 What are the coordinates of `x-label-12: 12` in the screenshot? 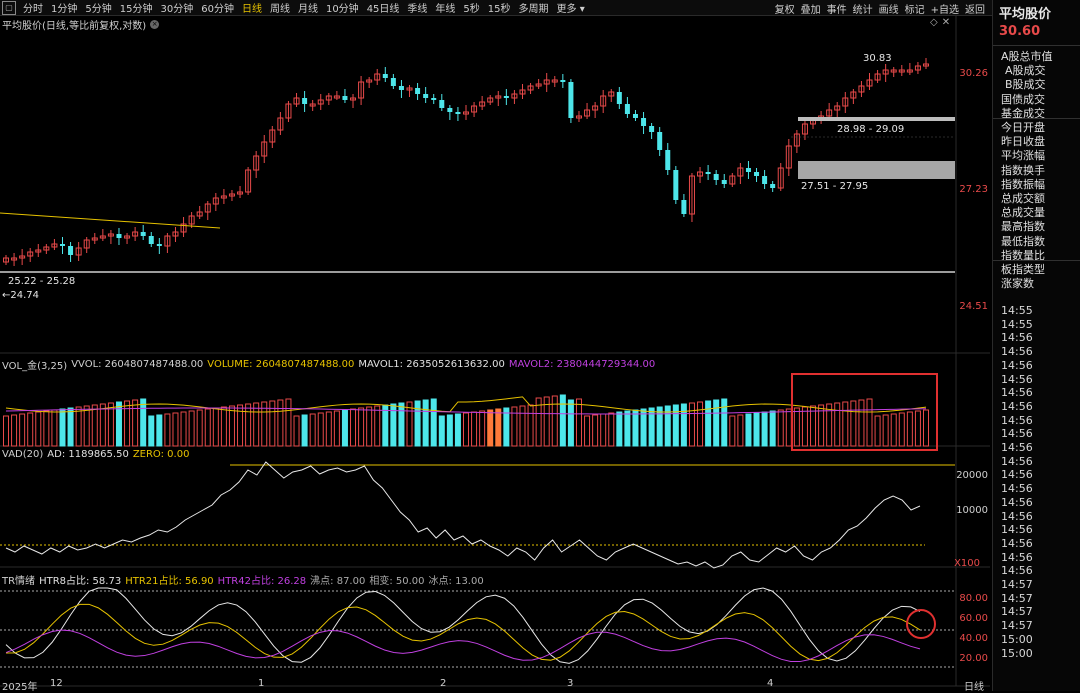 It's located at (56, 683).